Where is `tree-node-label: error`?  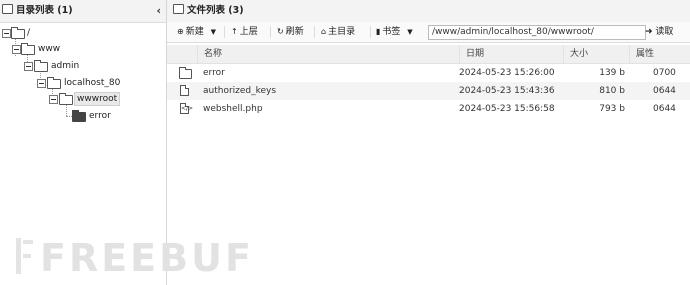
tree-node-label: error is located at coordinates (100, 116).